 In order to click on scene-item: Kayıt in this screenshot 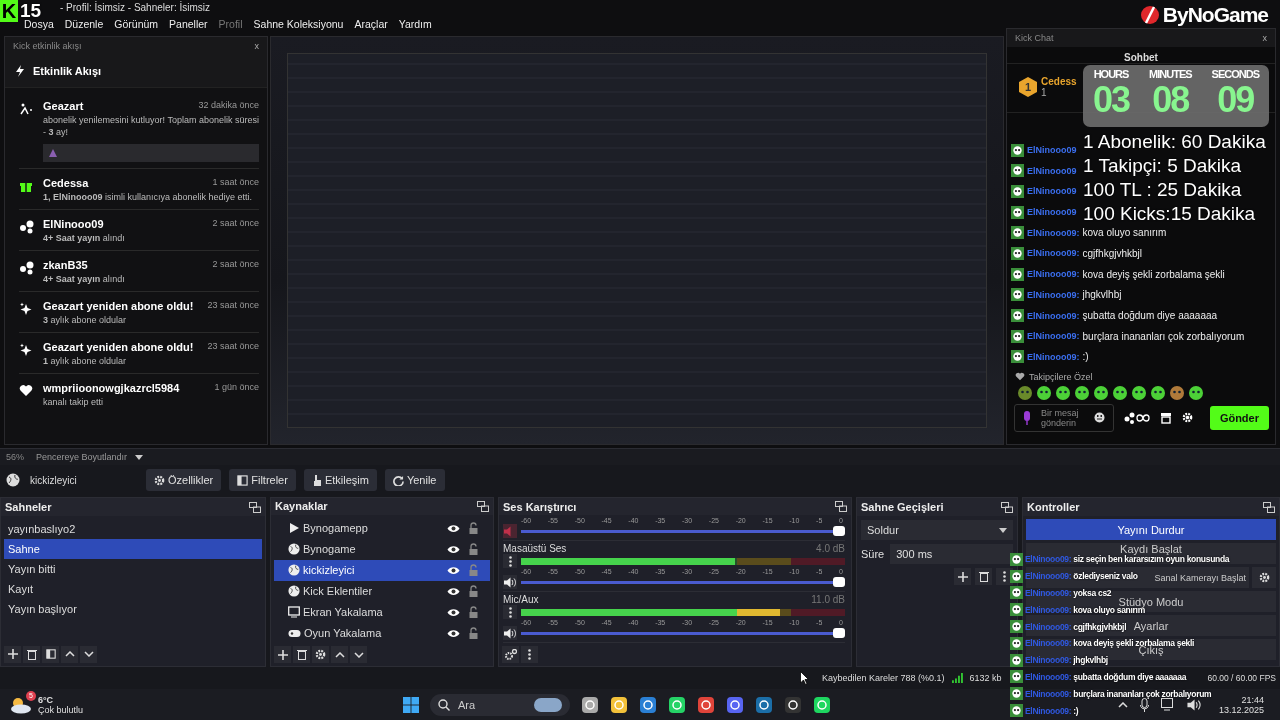, I will do `click(133, 589)`.